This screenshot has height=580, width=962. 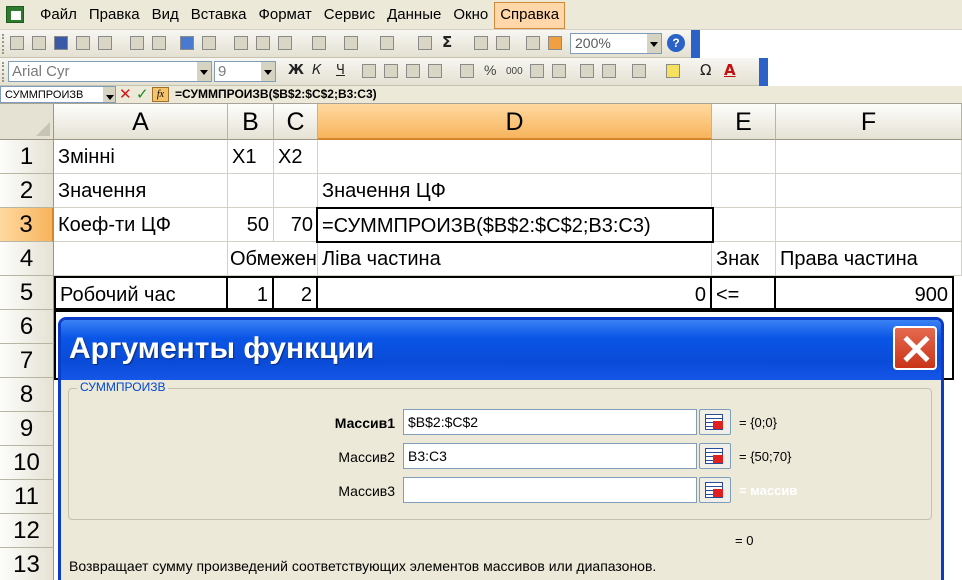 I want to click on print-icon, so click(x=137, y=43).